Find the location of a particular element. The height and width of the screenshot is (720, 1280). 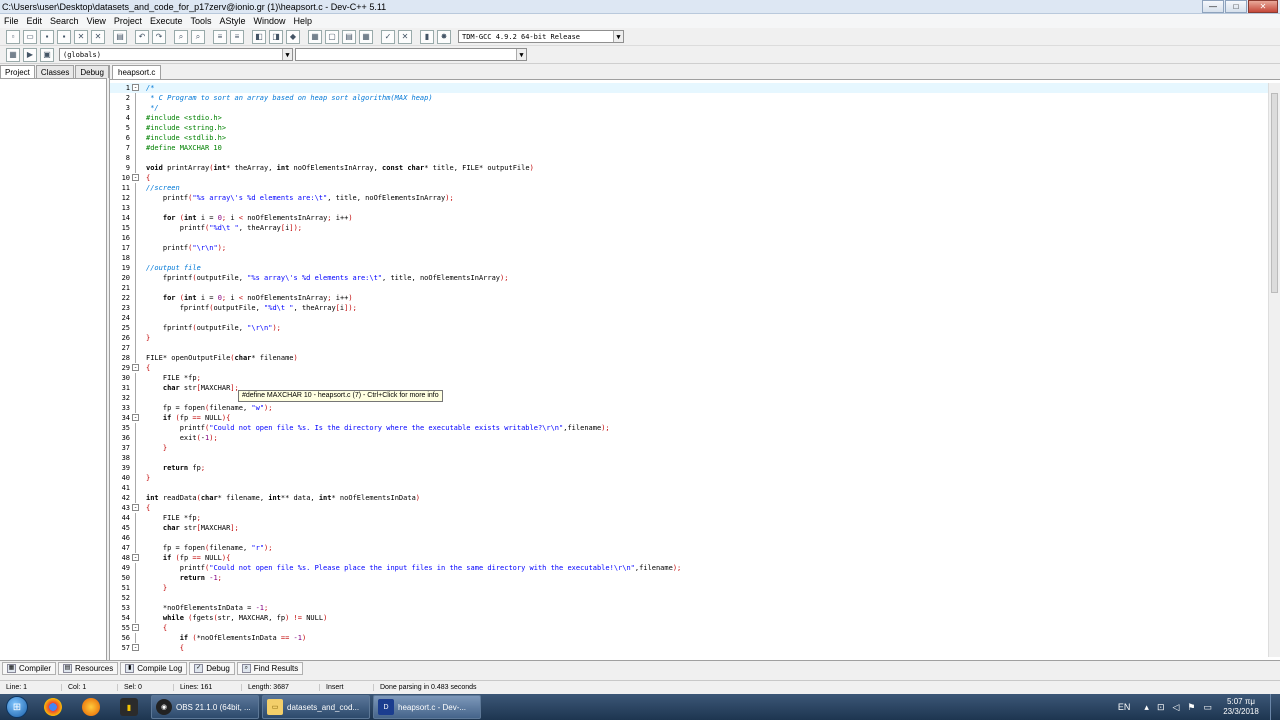

code-line: 21 is located at coordinates (689, 288).